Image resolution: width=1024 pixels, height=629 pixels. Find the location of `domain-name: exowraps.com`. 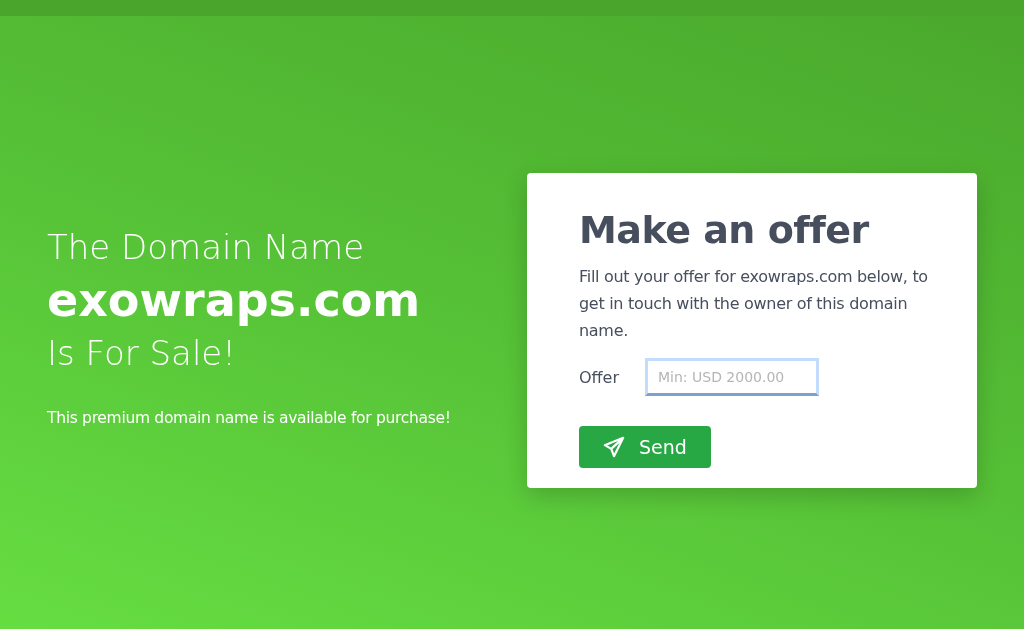

domain-name: exowraps.com is located at coordinates (234, 300).